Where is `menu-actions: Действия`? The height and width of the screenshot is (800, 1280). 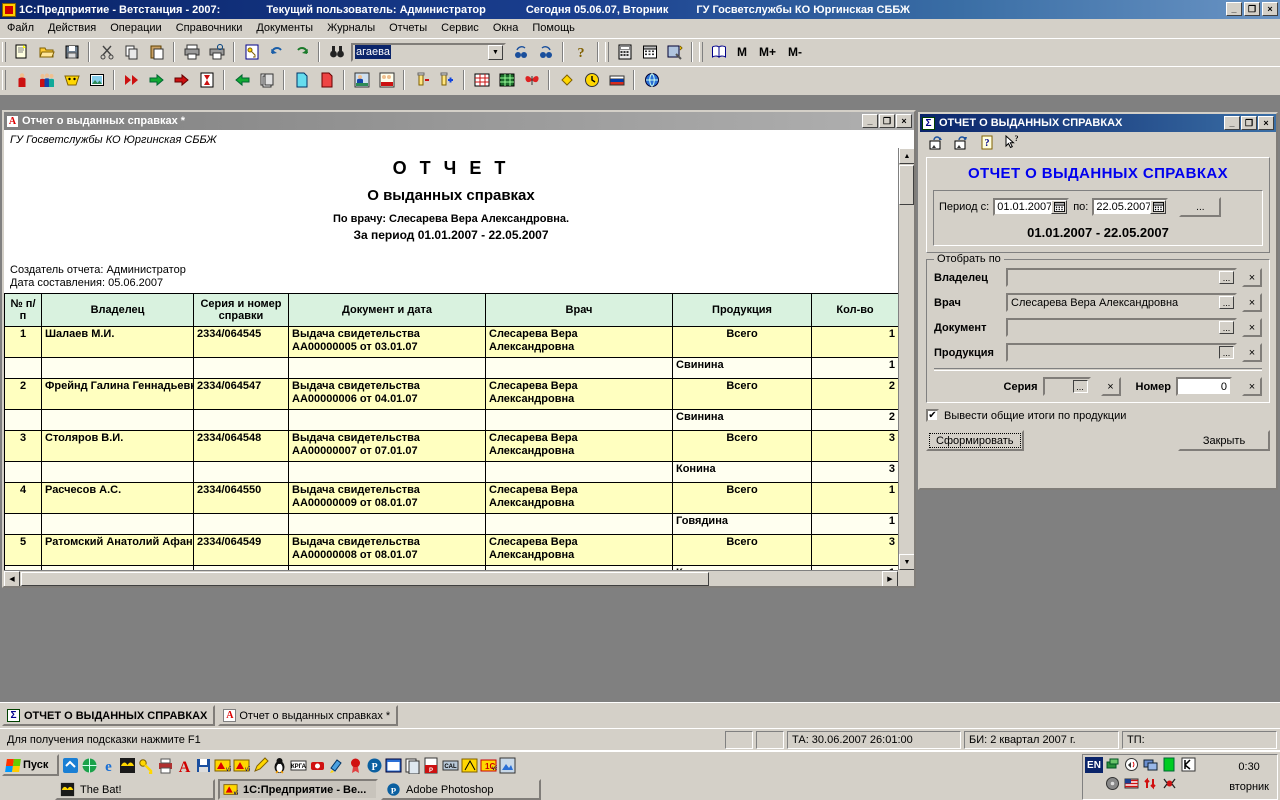
menu-actions: Действия is located at coordinates (72, 28).